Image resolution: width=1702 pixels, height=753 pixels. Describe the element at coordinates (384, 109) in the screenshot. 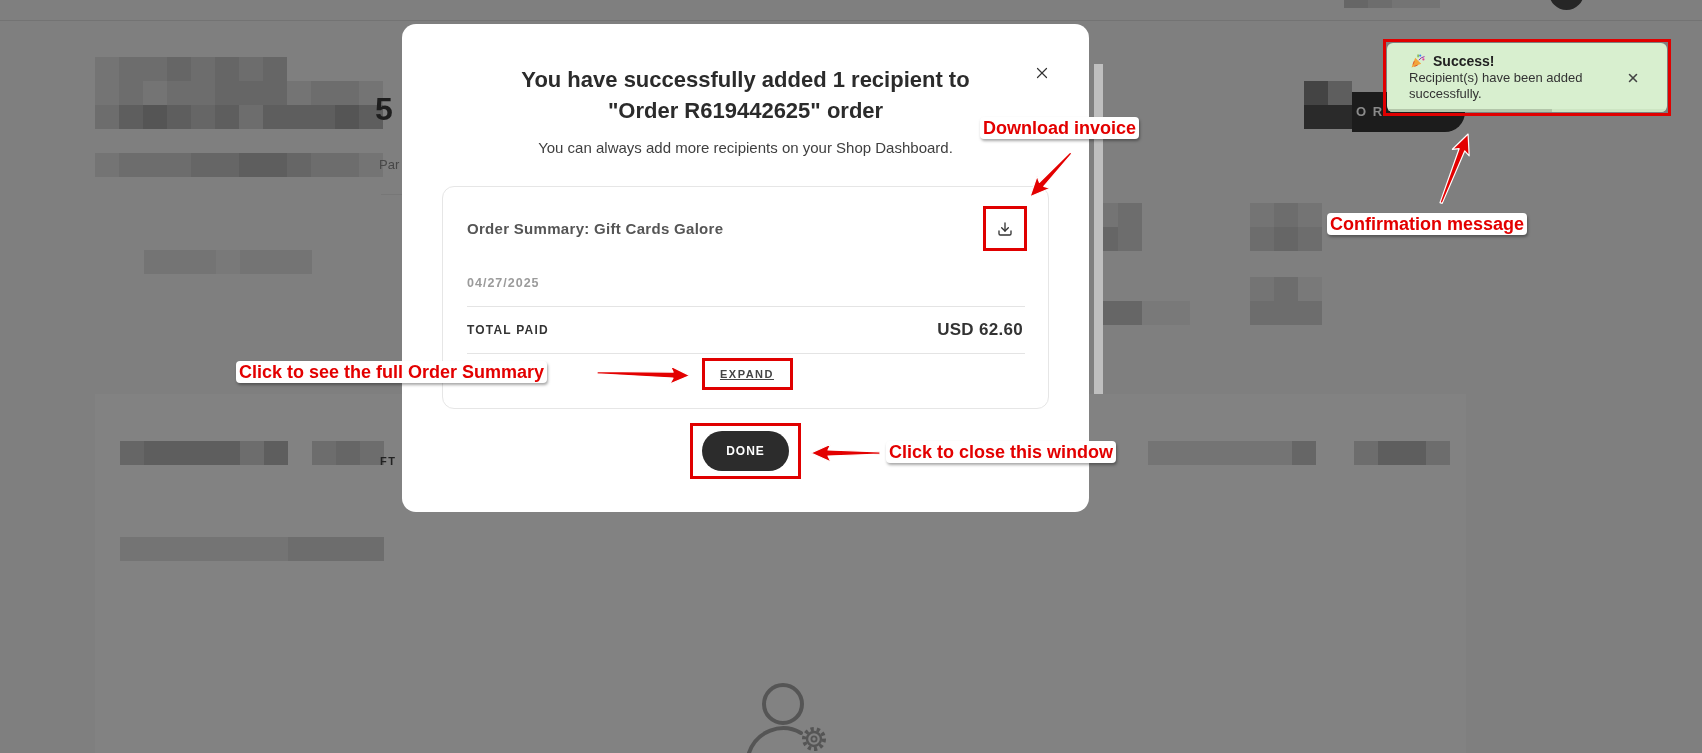

I see `heading-text: 5` at that location.